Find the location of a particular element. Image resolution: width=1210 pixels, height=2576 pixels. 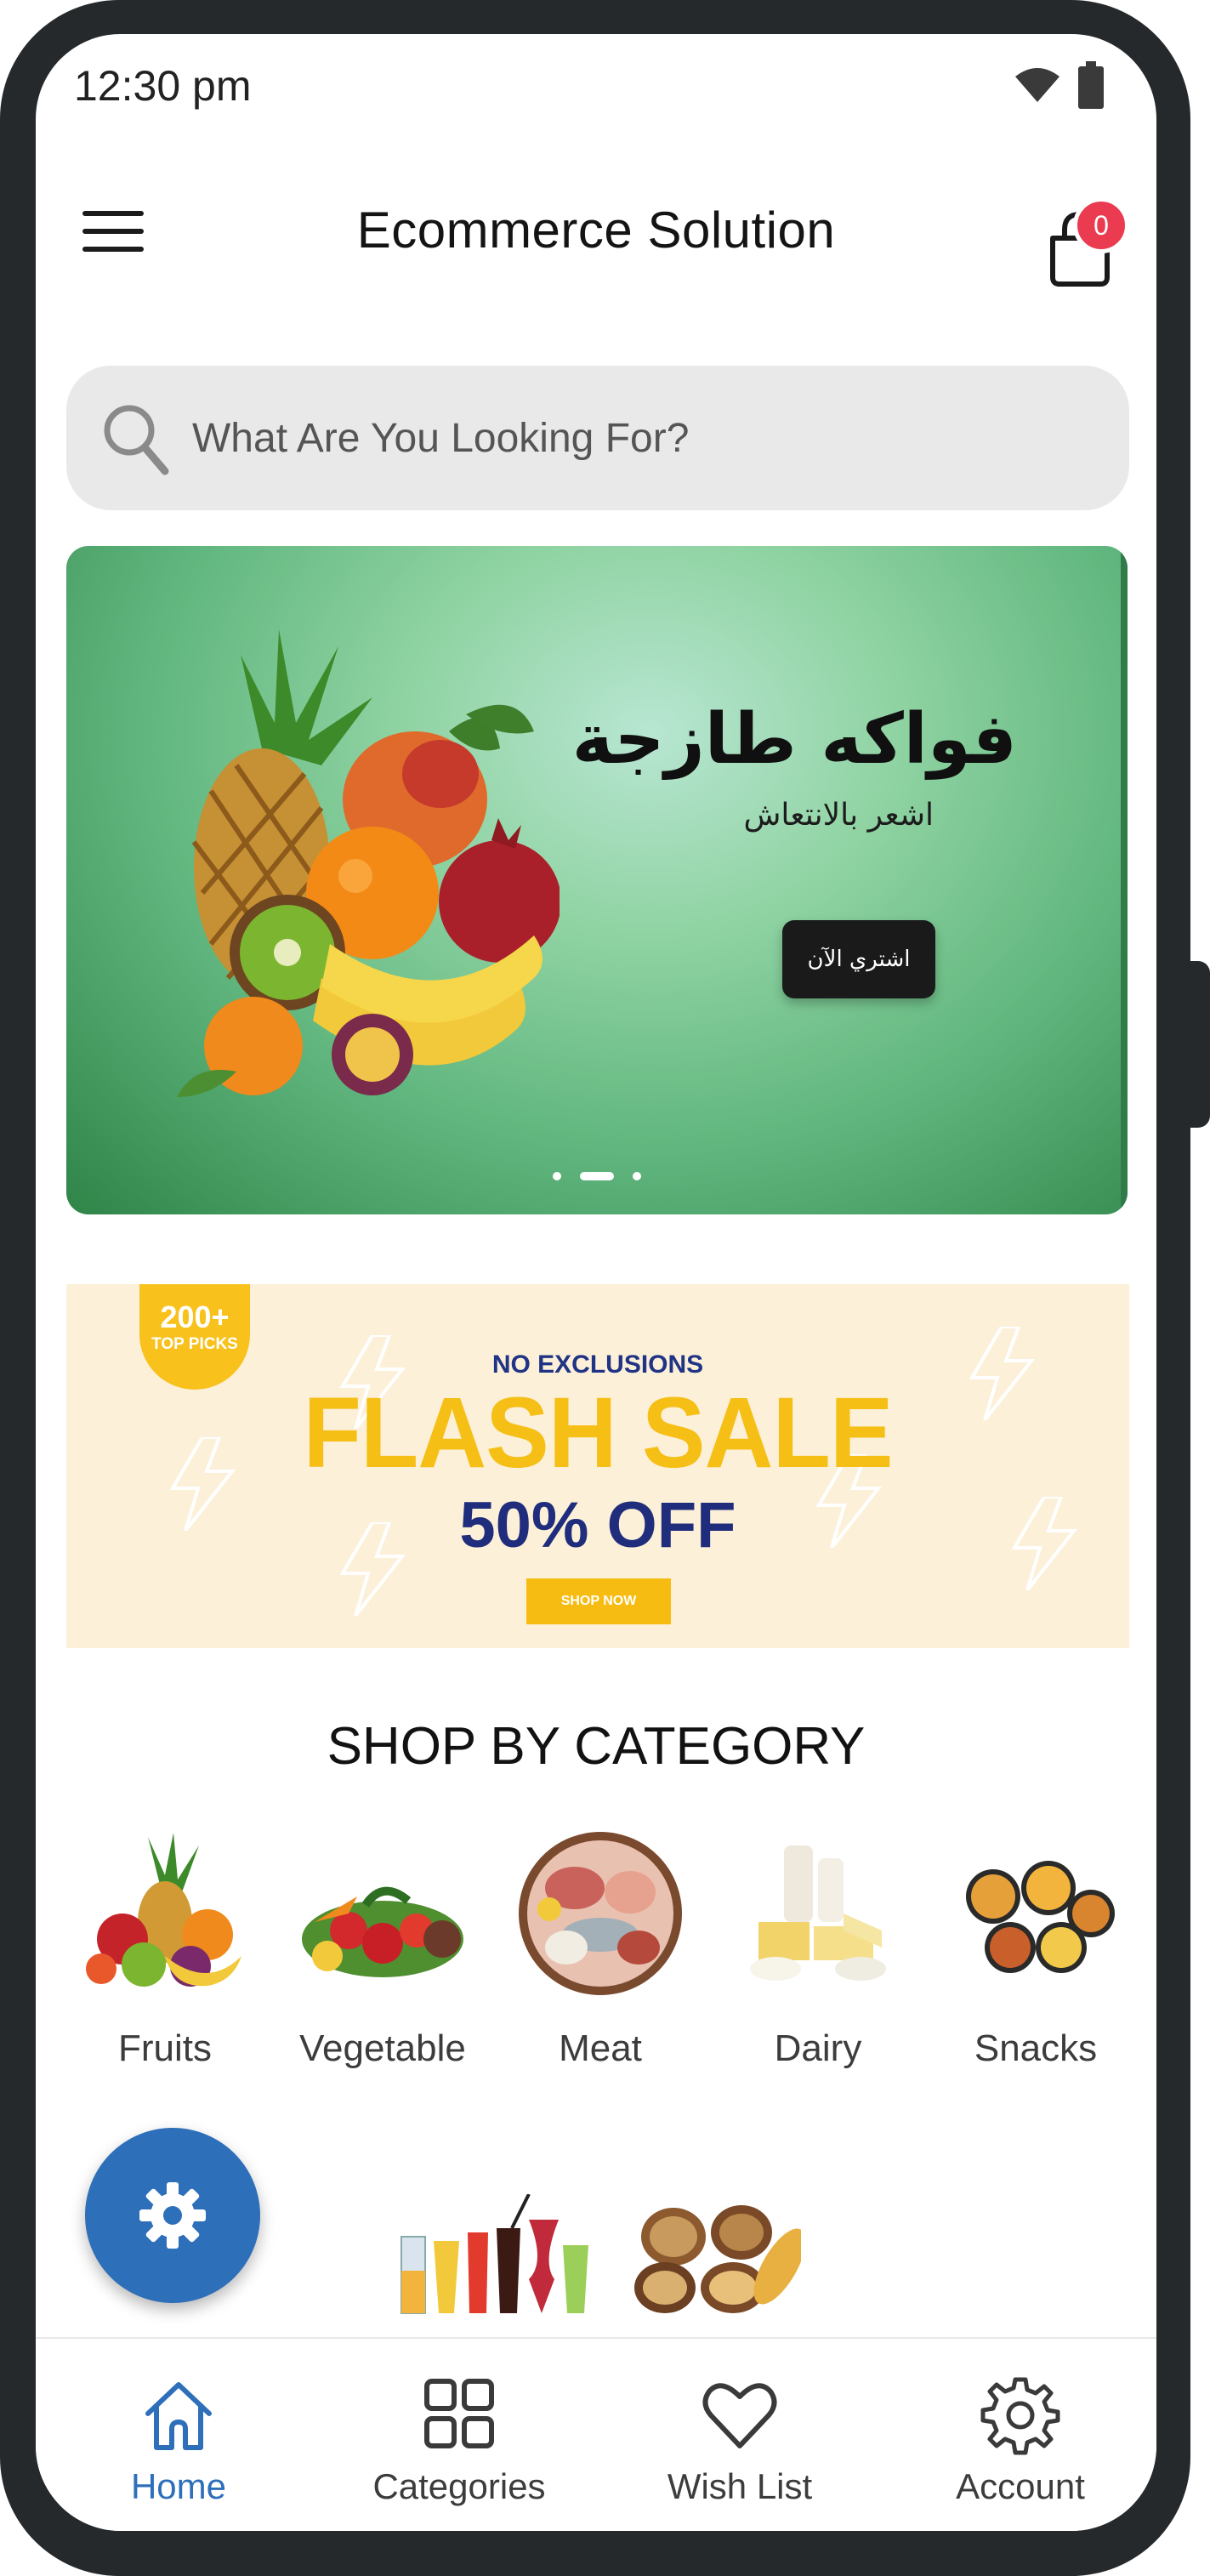

nav-item-home: Home is located at coordinates (179, 2445).